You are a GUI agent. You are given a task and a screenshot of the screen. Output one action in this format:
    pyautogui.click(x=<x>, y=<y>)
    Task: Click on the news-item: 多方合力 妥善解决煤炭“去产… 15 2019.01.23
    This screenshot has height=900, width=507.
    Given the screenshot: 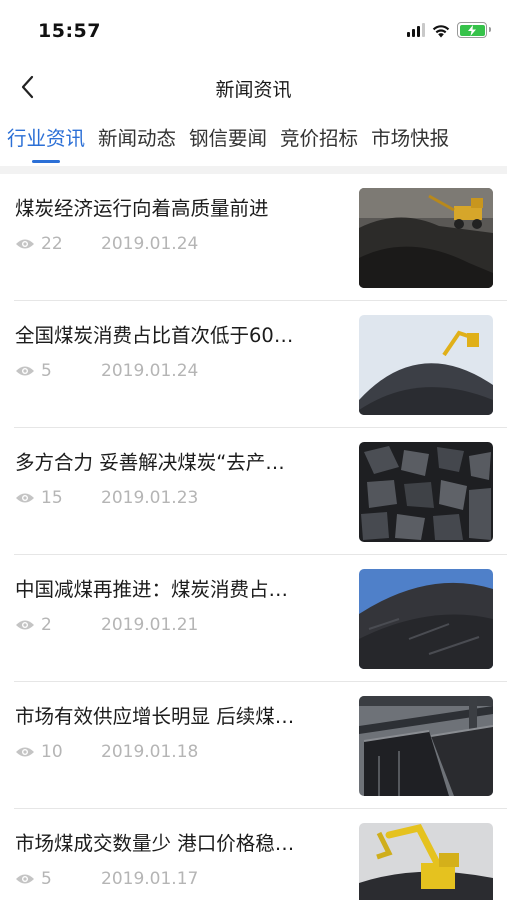 What is the action you would take?
    pyautogui.click(x=253, y=491)
    